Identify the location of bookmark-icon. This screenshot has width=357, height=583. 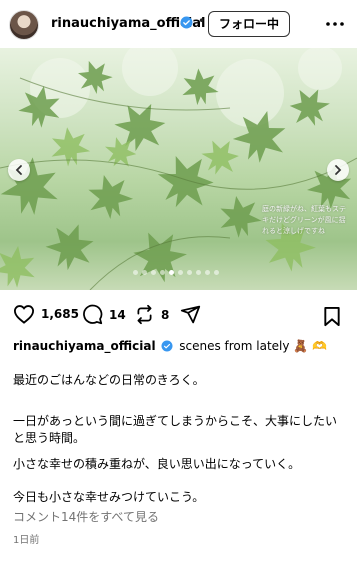
(332, 316).